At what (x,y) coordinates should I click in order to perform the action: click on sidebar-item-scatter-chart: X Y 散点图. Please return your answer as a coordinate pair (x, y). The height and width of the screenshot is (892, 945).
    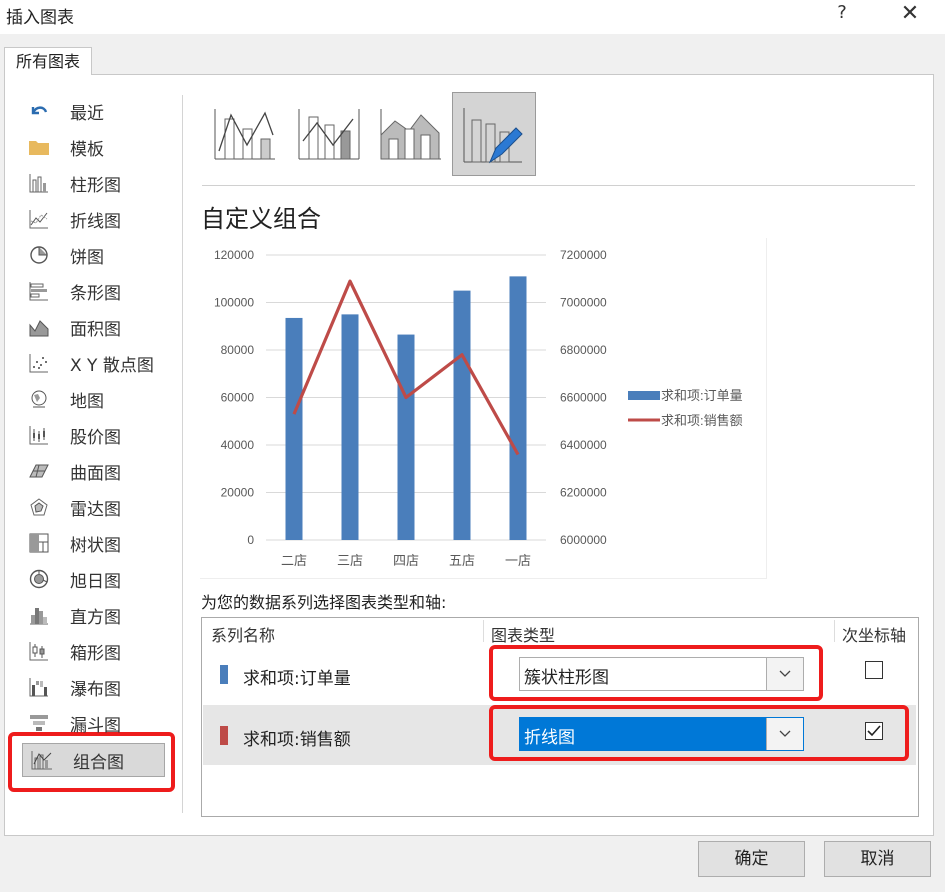
    Looking at the image, I should click on (95, 363).